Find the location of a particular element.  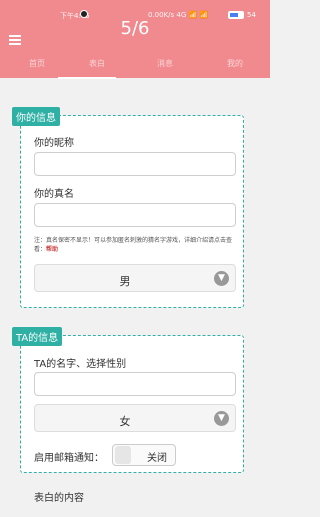

realname-note: 注：真名保密不显示！可以参加匿名刺激的猜名字游戏，详细介绍请点击查看：帮助 is located at coordinates (137, 245).